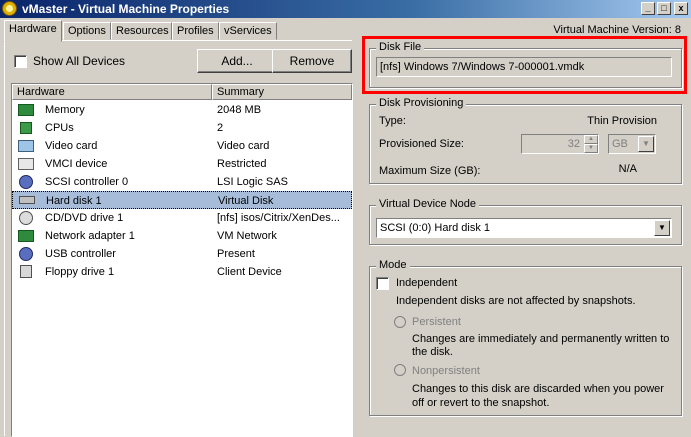  Describe the element at coordinates (79, 61) in the screenshot. I see `show-all-devices-label: Show All Devices` at that location.